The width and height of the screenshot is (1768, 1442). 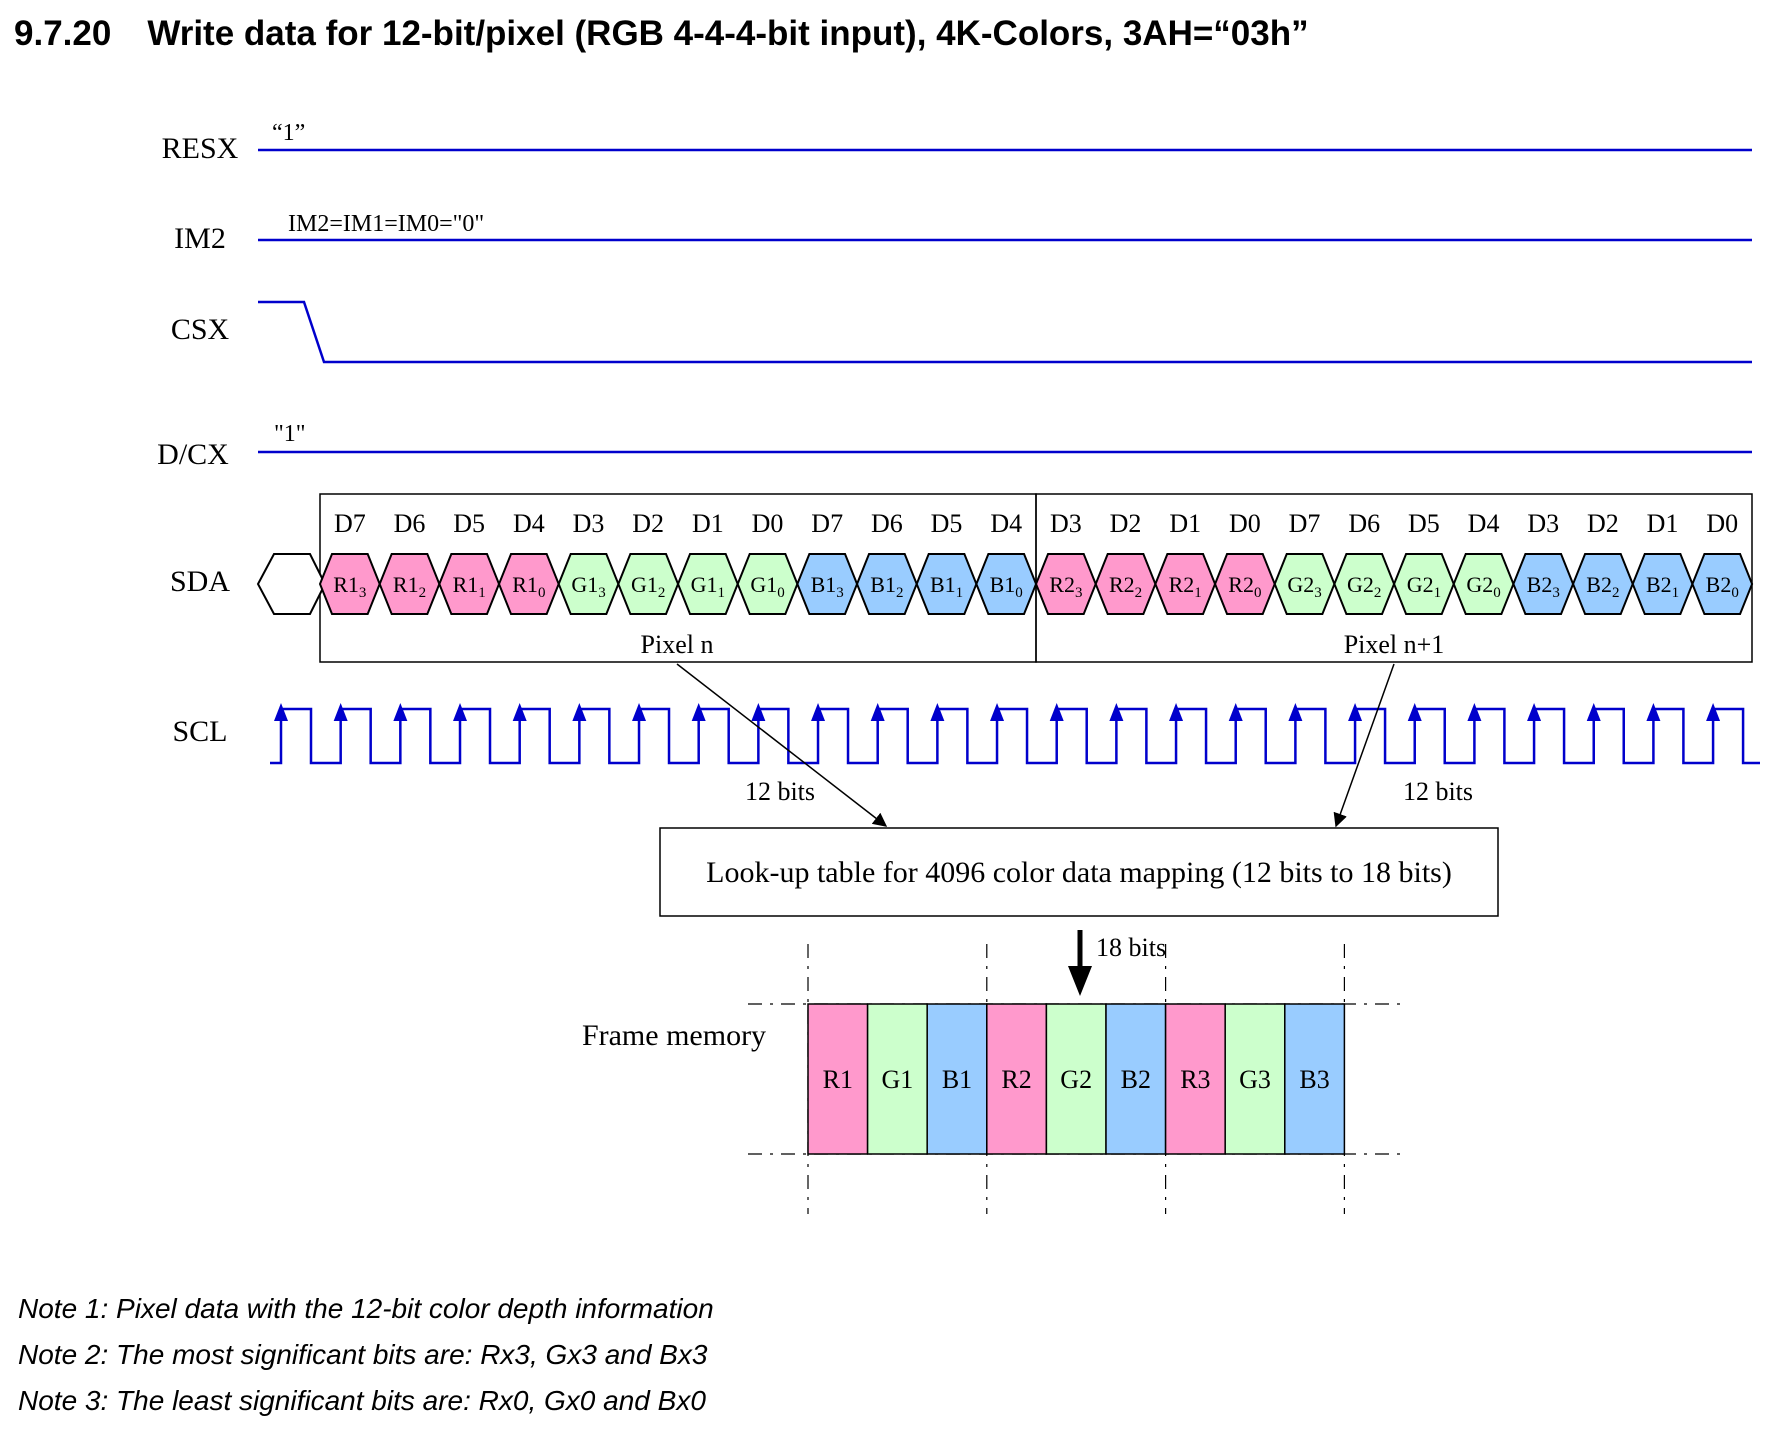 I want to click on bit-header: D0, so click(x=1722, y=523).